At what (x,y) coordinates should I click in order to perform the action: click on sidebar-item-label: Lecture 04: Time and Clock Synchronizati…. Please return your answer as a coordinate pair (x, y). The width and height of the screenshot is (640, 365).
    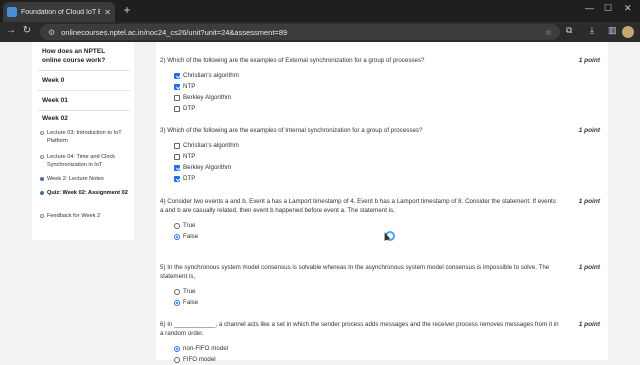
    Looking at the image, I should click on (81, 161).